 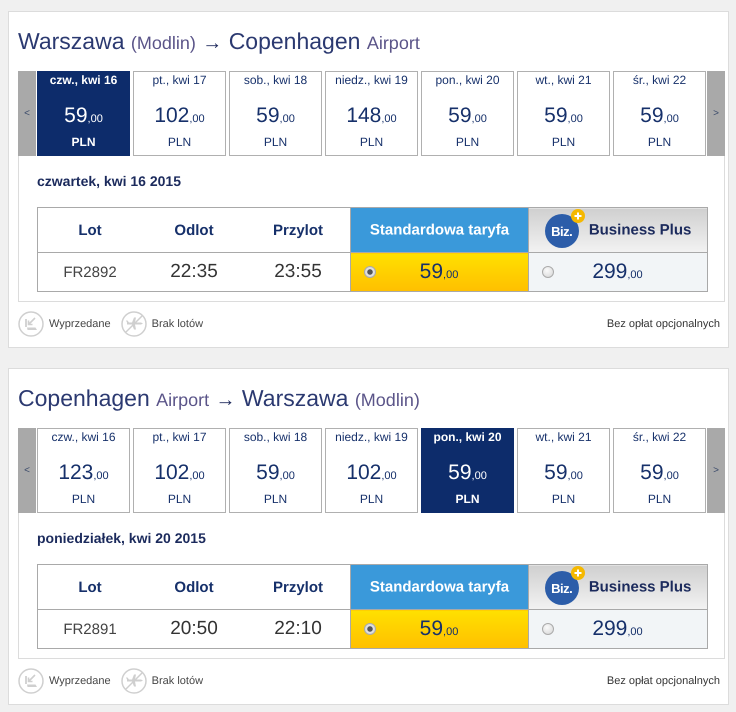 What do you see at coordinates (90, 272) in the screenshot?
I see `flight-number: FR2892` at bounding box center [90, 272].